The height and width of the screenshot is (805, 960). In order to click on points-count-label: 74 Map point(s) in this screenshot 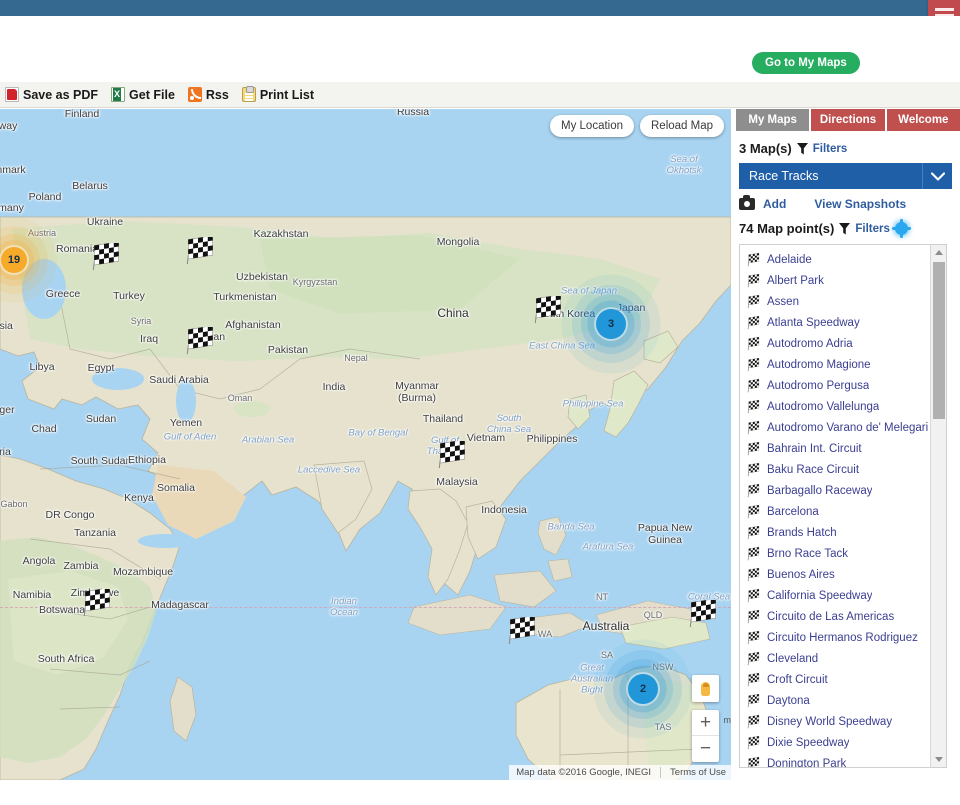, I will do `click(787, 228)`.